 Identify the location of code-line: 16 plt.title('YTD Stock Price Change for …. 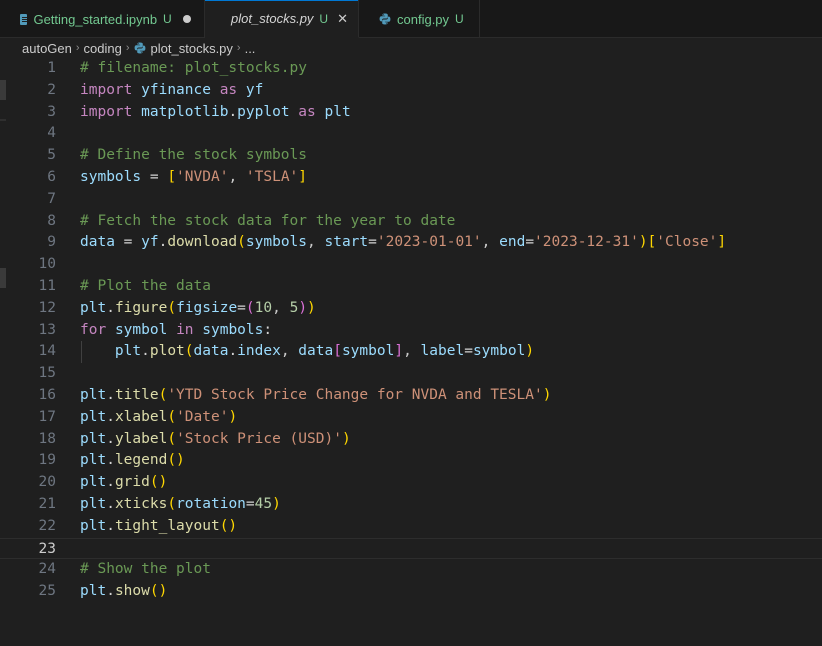
(411, 396).